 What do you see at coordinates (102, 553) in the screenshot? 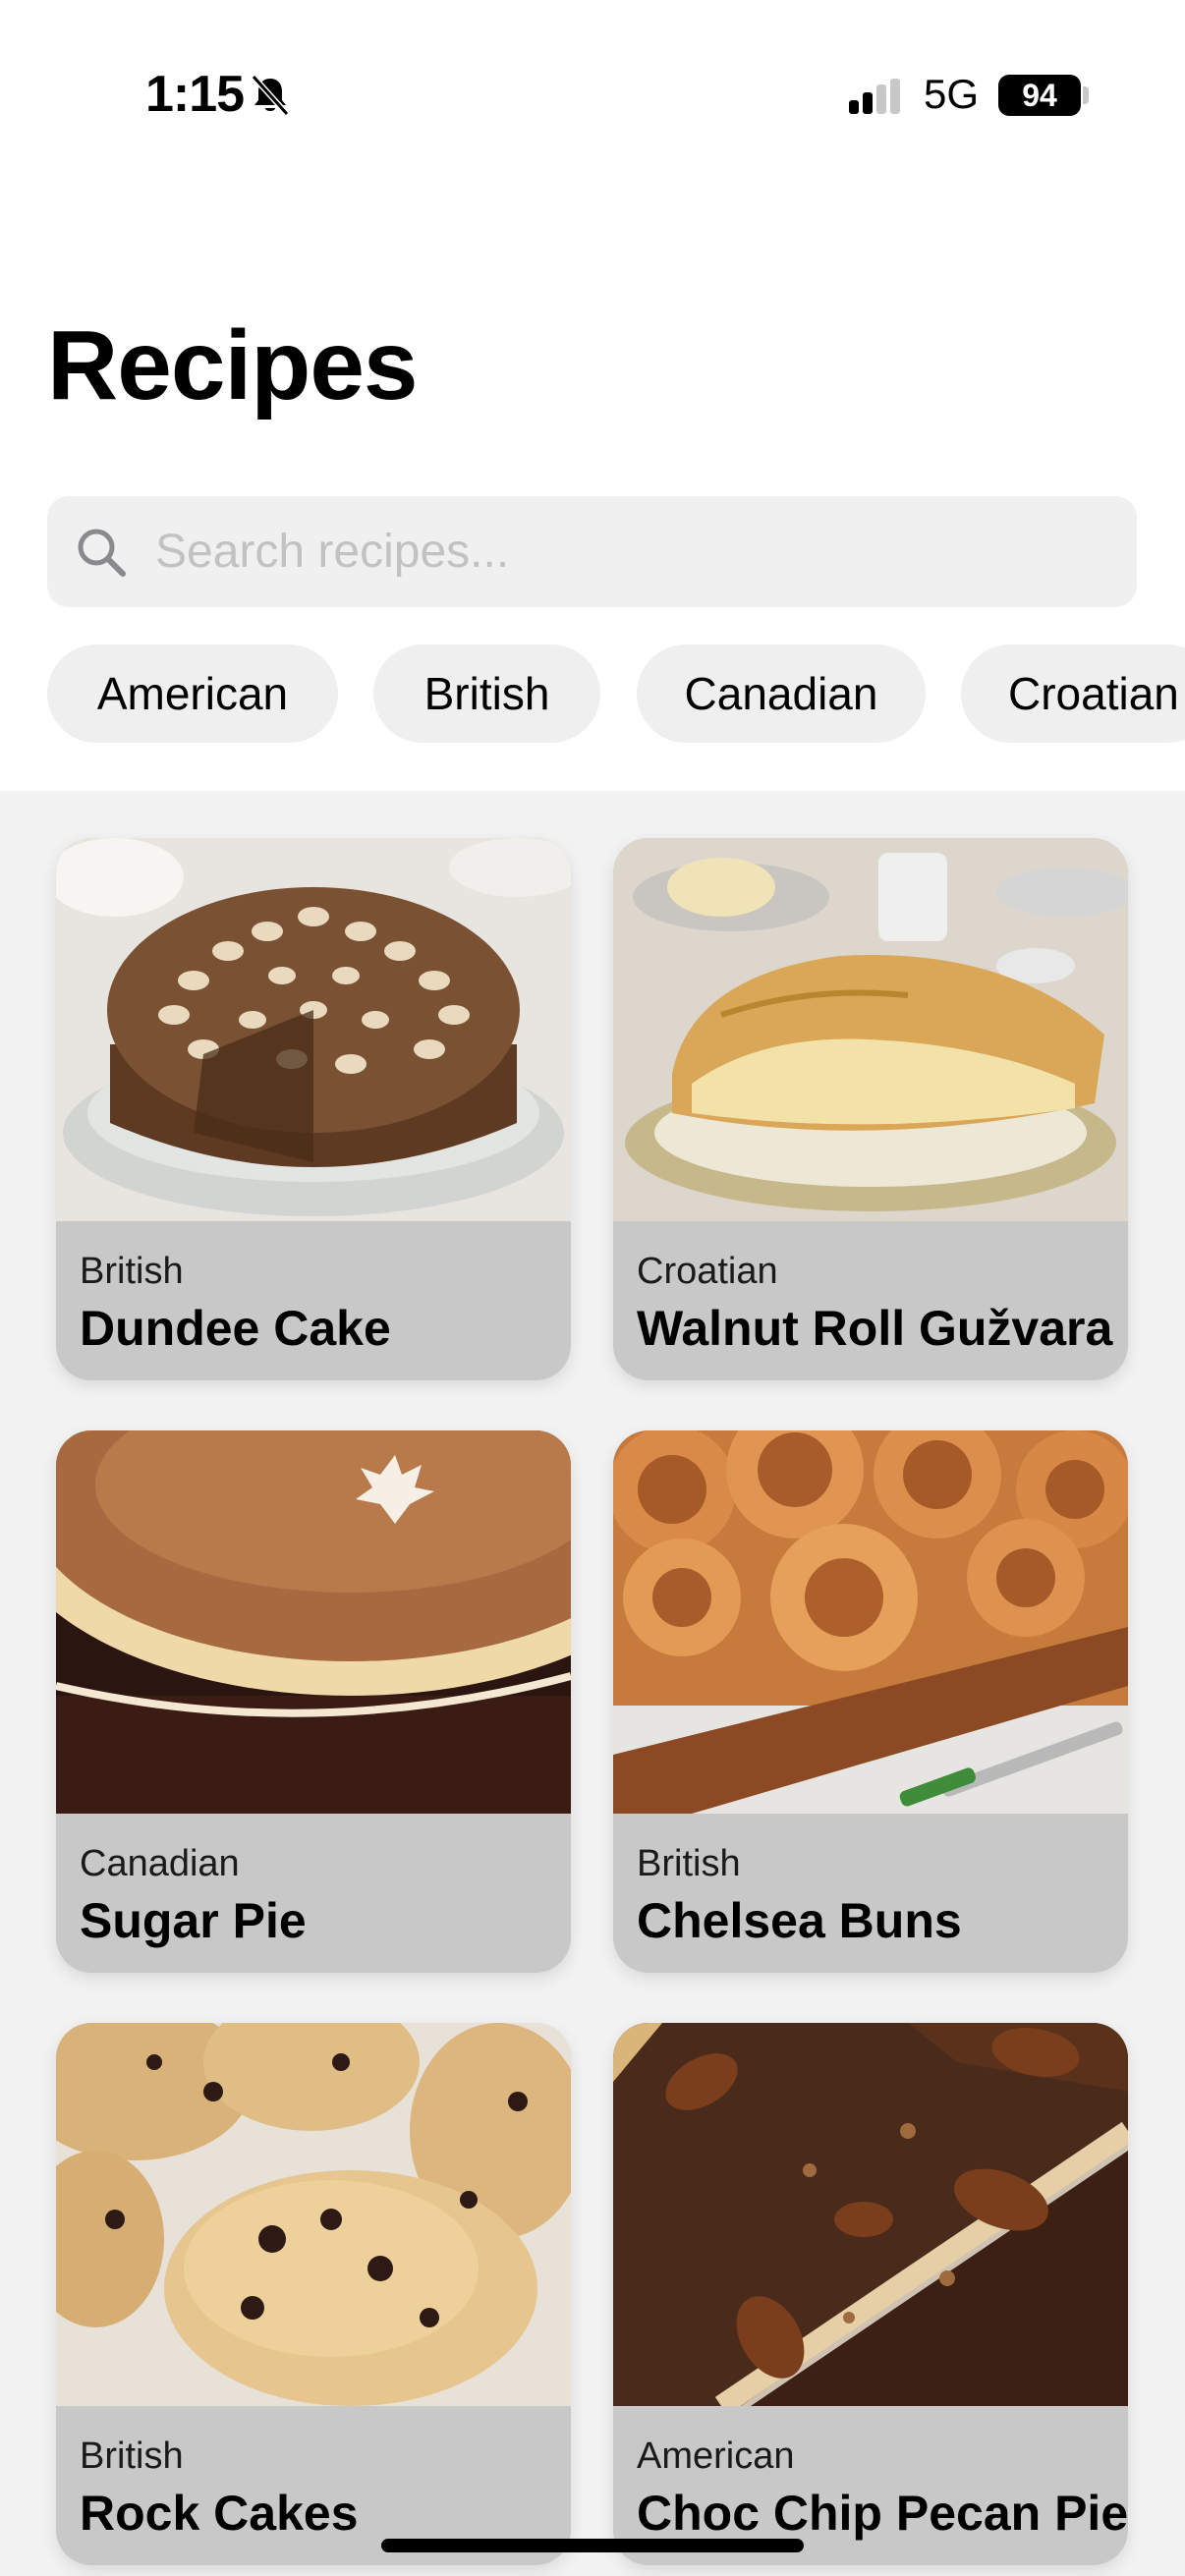
I see `search-icon` at bounding box center [102, 553].